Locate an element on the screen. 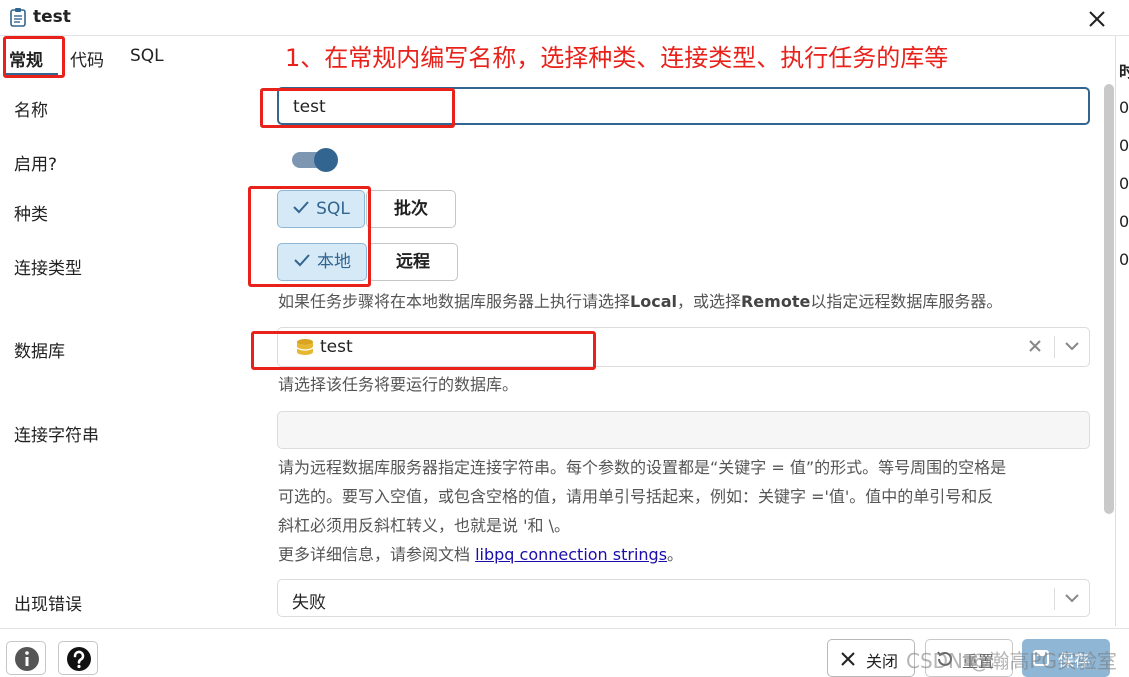 Image resolution: width=1129 pixels, height=677 pixels. help-button is located at coordinates (78, 658).